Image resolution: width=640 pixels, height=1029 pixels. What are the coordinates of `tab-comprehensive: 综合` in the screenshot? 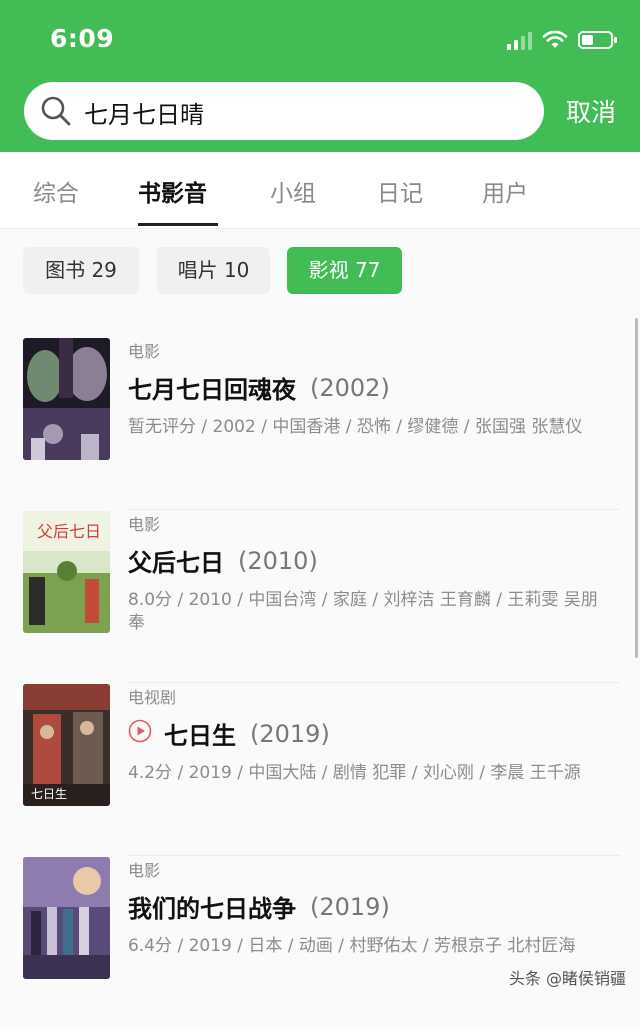 It's located at (56, 191).